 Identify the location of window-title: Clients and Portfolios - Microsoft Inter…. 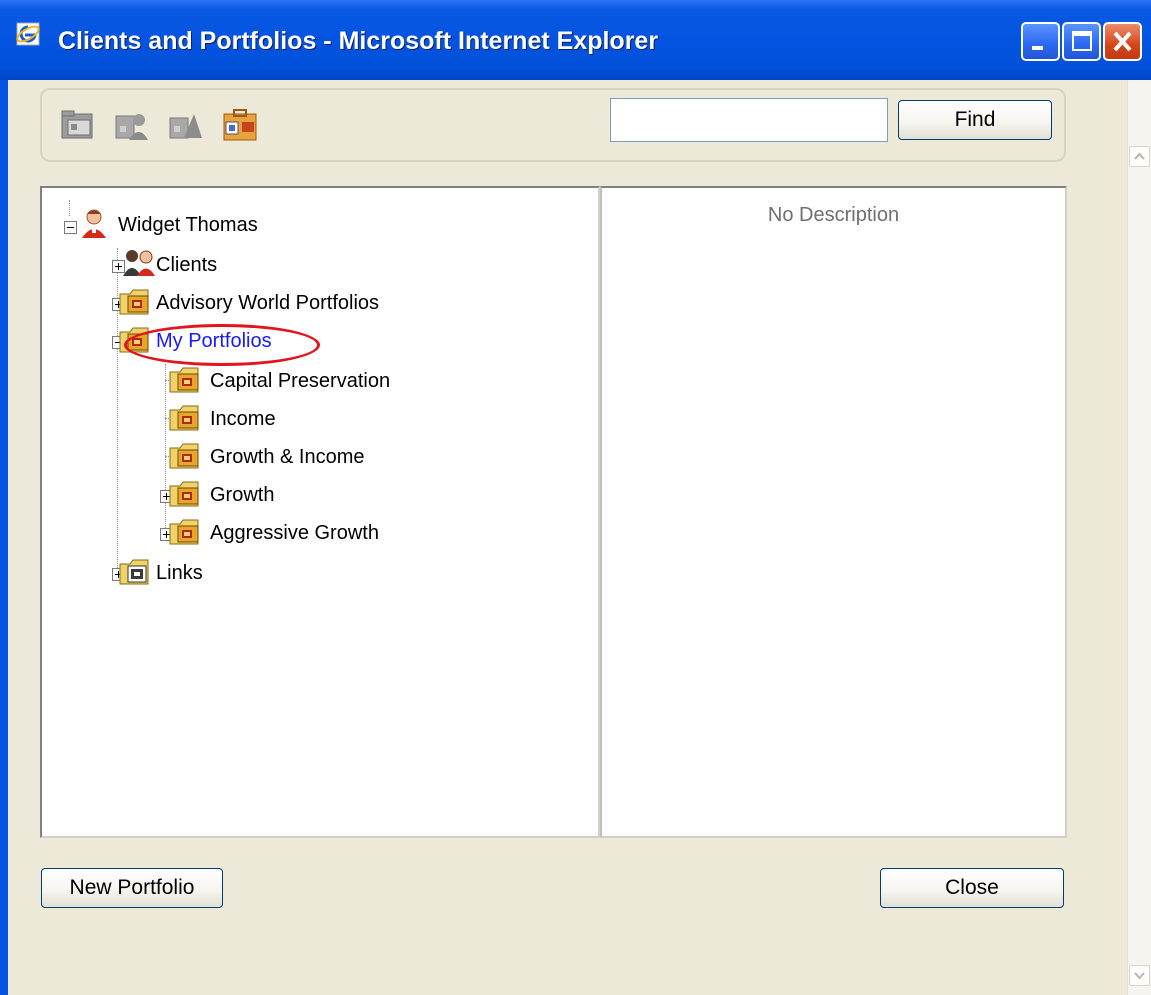
(358, 41).